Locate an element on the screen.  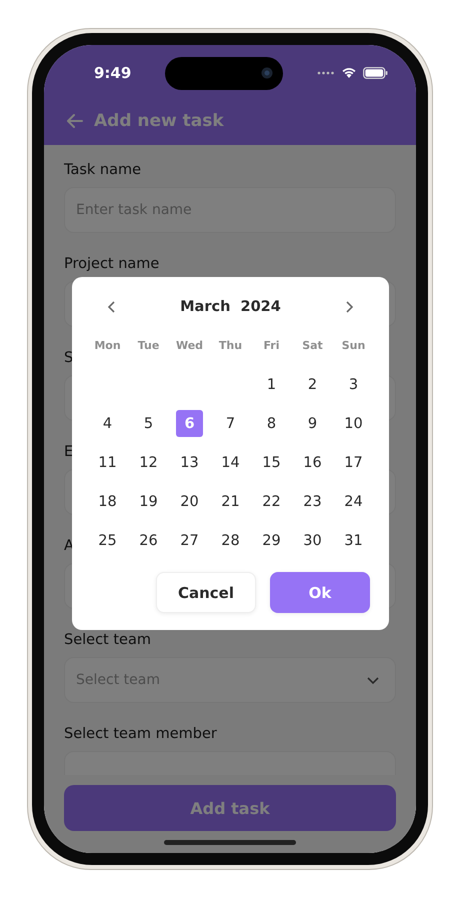
month-title: March 2024 is located at coordinates (230, 307).